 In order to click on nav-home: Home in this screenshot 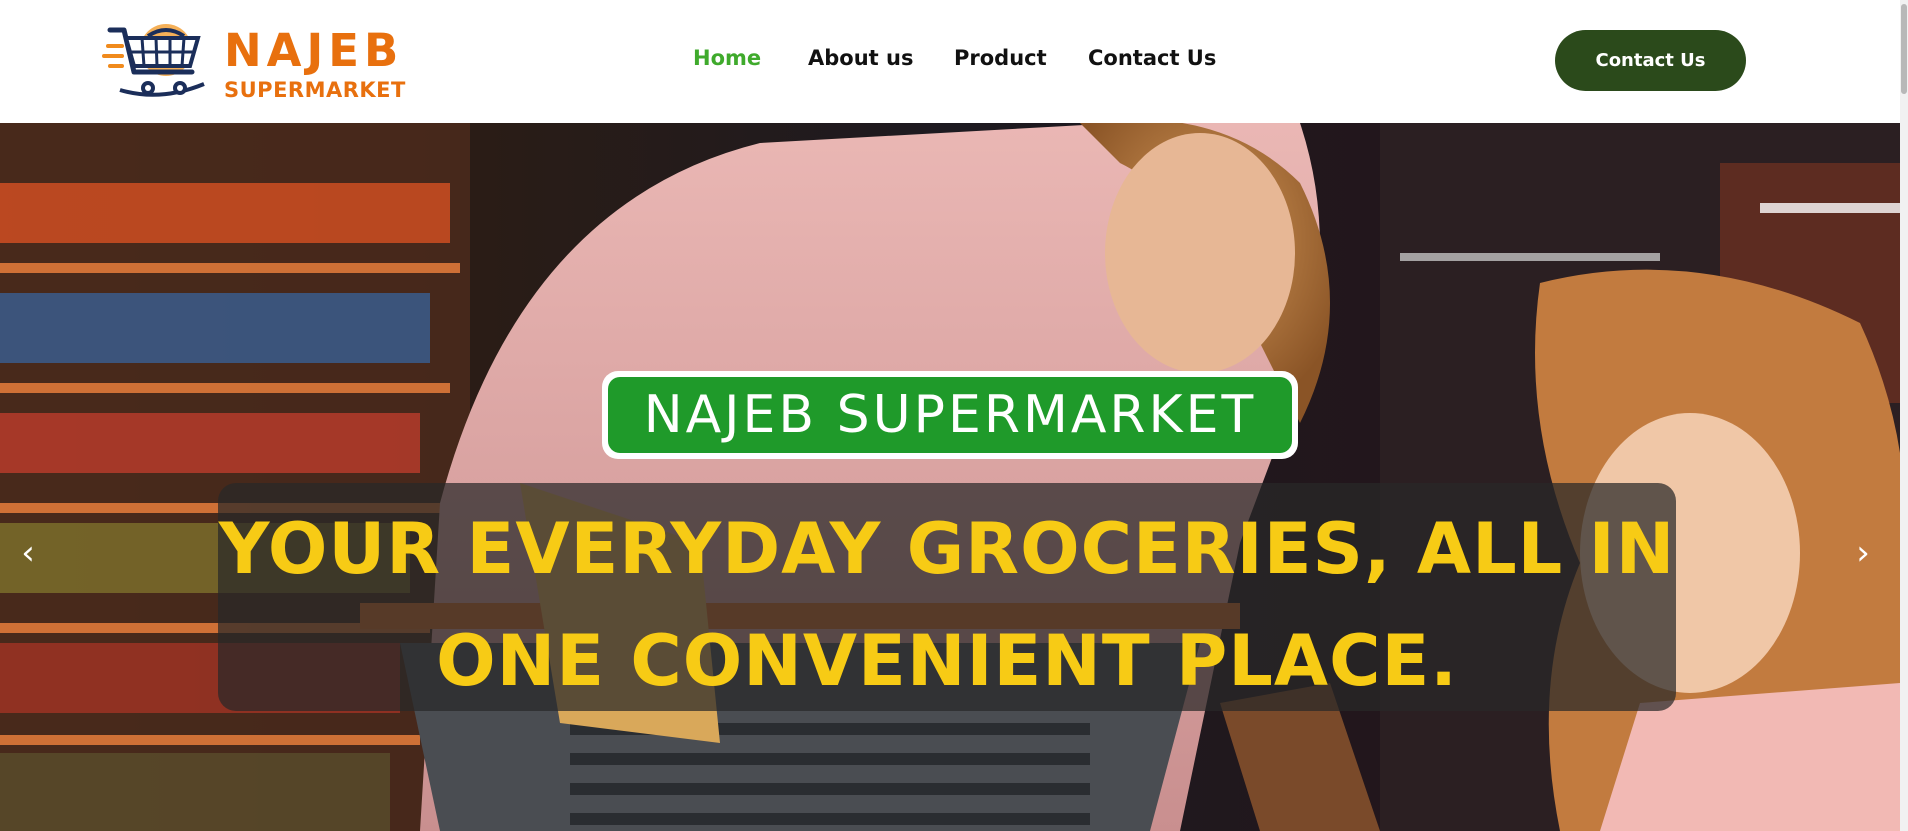, I will do `click(727, 58)`.